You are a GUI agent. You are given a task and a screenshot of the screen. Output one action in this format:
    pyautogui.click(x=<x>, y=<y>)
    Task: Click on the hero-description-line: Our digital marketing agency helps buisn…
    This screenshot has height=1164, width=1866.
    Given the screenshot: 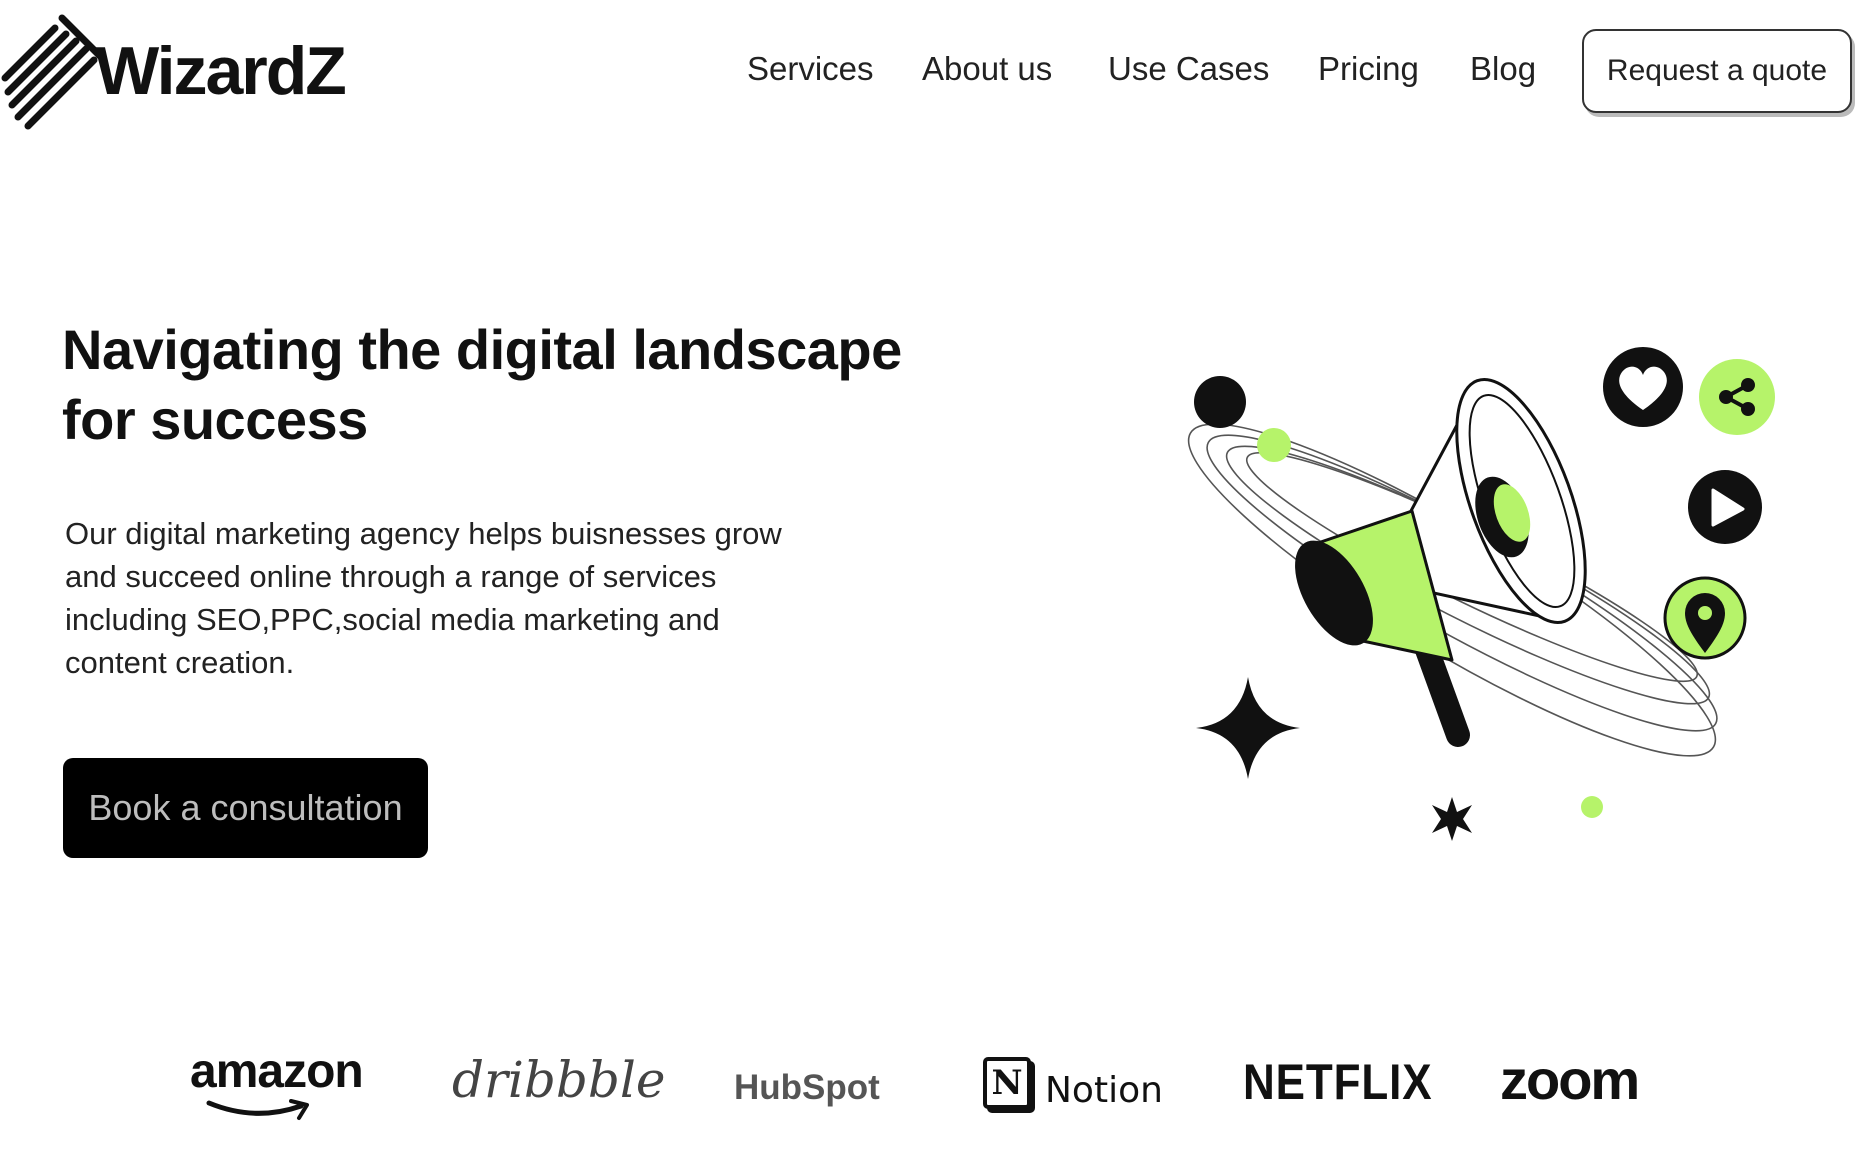 What is the action you would take?
    pyautogui.click(x=423, y=533)
    